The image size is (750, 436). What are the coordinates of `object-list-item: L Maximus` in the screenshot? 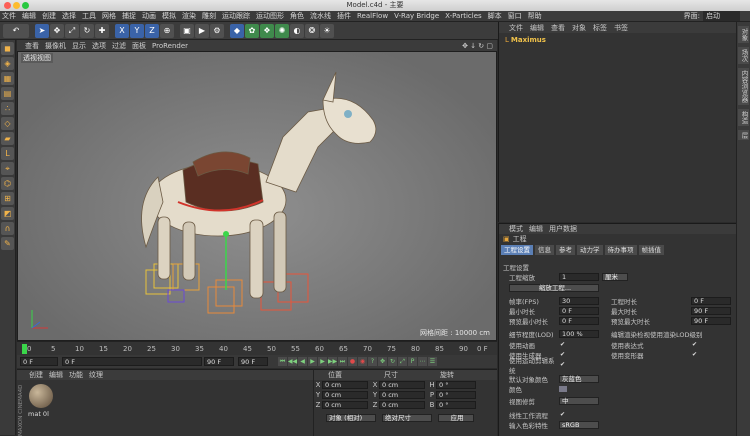 It's located at (617, 40).